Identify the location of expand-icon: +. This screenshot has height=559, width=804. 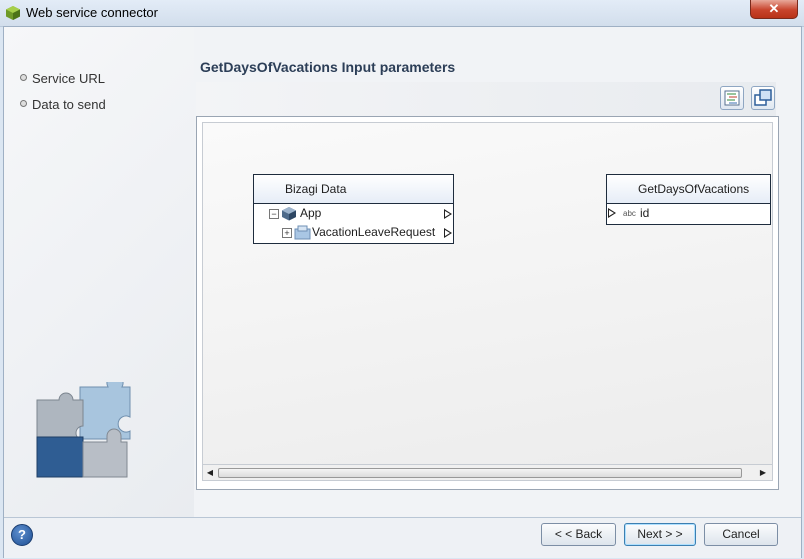
(287, 233).